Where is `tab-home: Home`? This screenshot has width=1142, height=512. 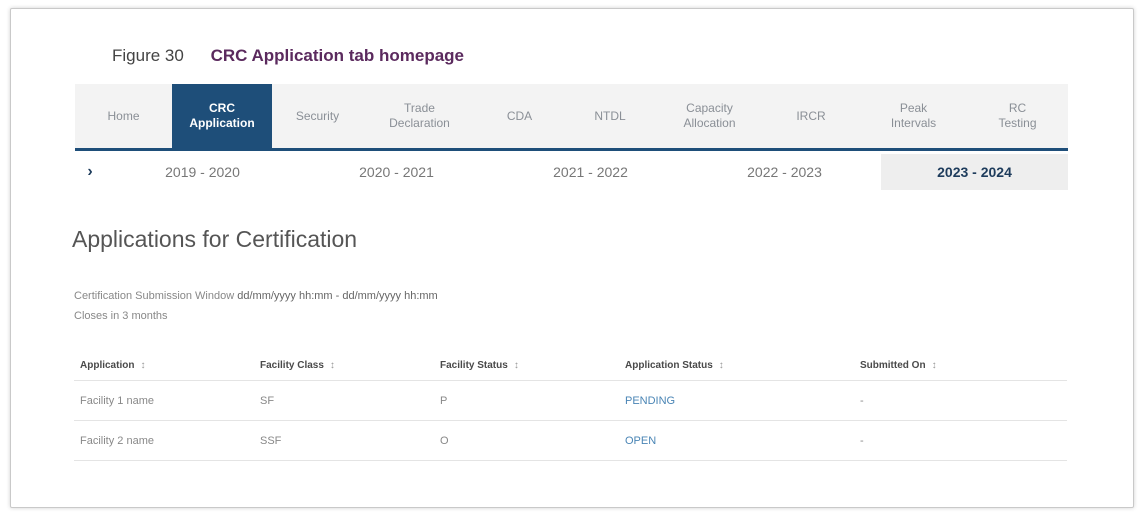 tab-home: Home is located at coordinates (123, 116).